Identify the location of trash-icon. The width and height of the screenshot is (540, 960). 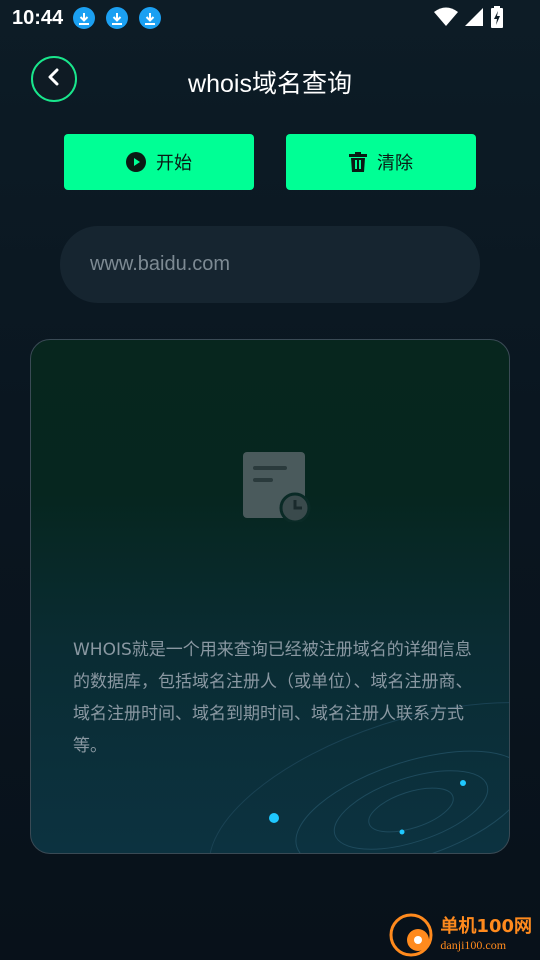
(358, 162).